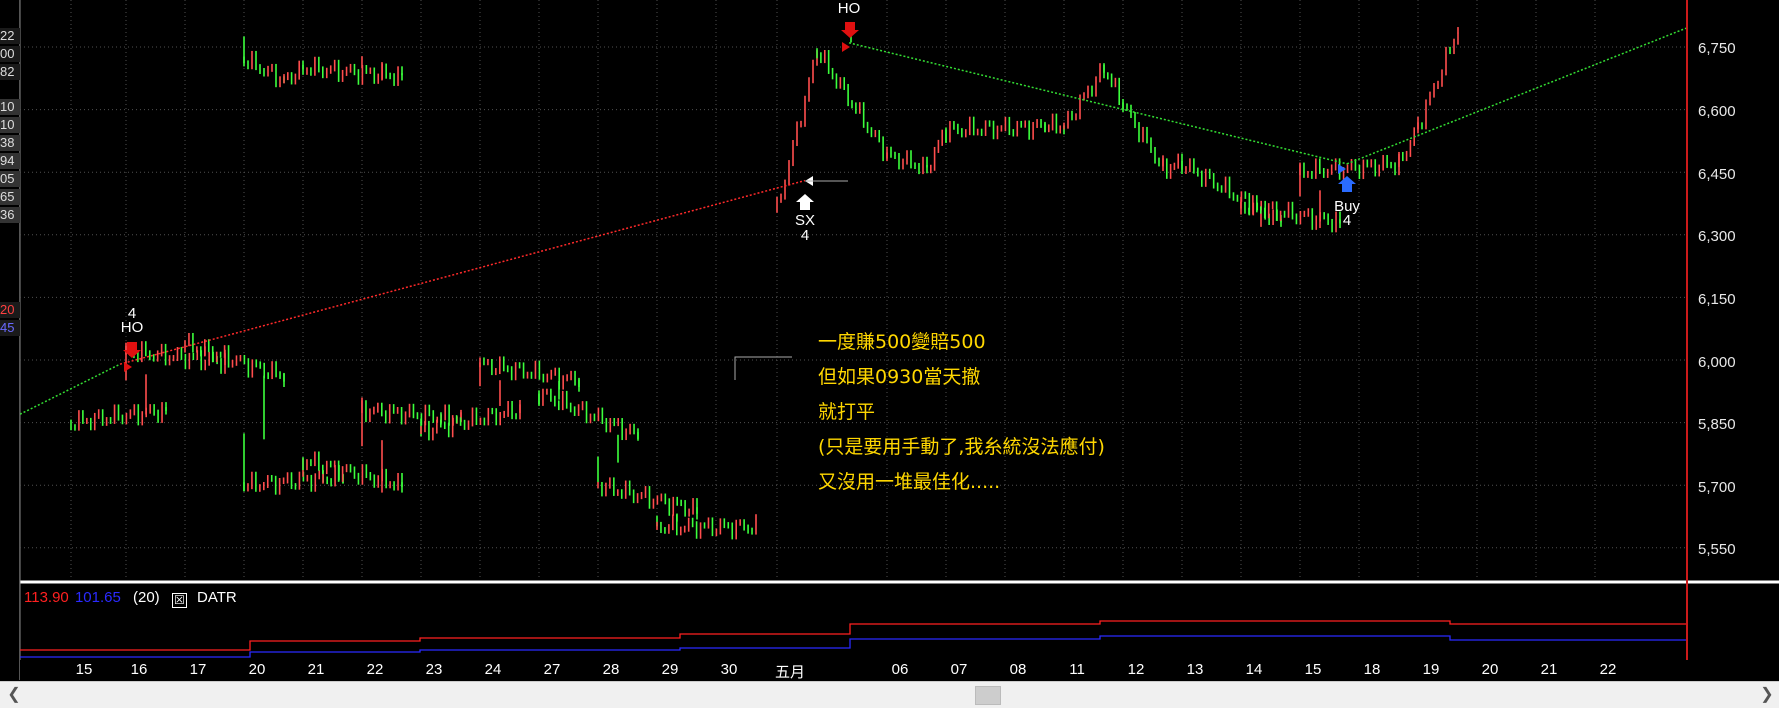  What do you see at coordinates (130, 598) in the screenshot?
I see `indicator-legend: 113.90 101.65 (20) ☒ DATR` at bounding box center [130, 598].